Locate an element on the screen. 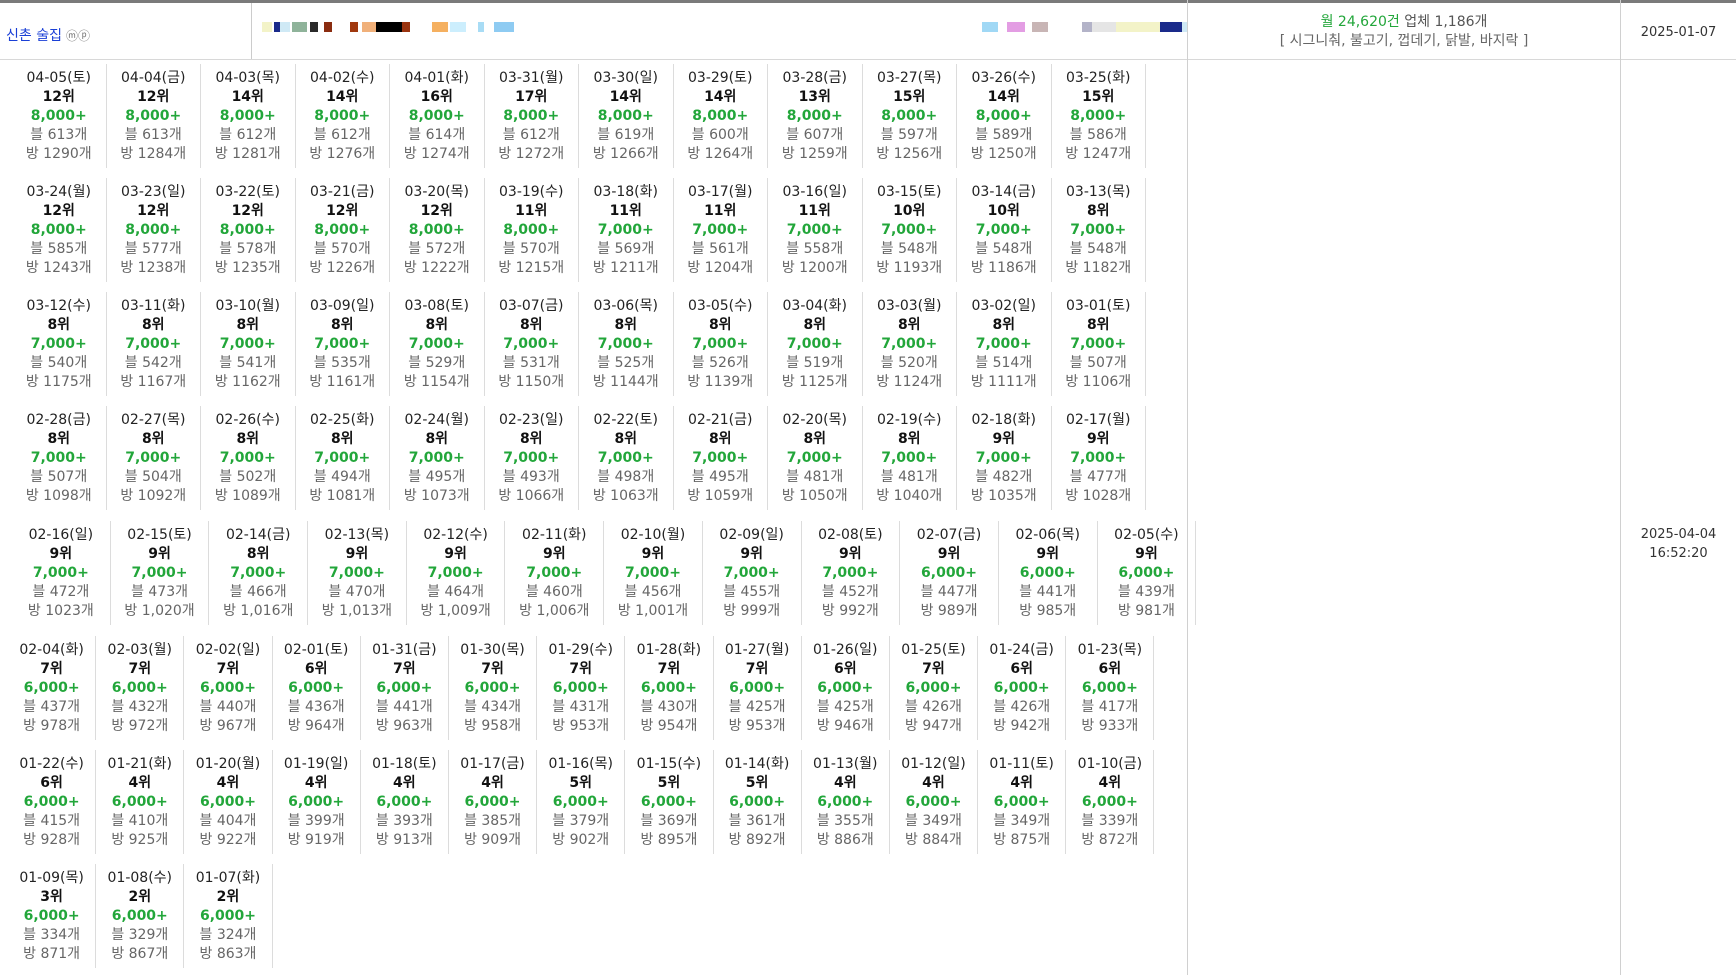 This screenshot has height=980, width=1736. cell-date: 04-03(목) is located at coordinates (248, 78).